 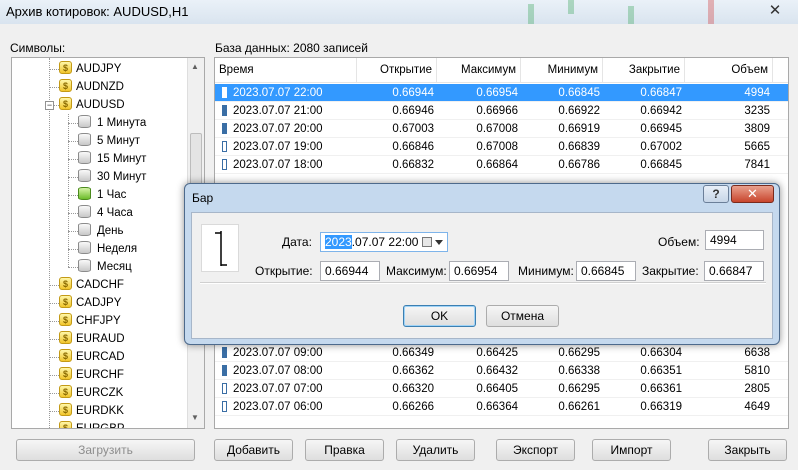 What do you see at coordinates (91, 410) in the screenshot?
I see `tree-item-symbol: EURDKK` at bounding box center [91, 410].